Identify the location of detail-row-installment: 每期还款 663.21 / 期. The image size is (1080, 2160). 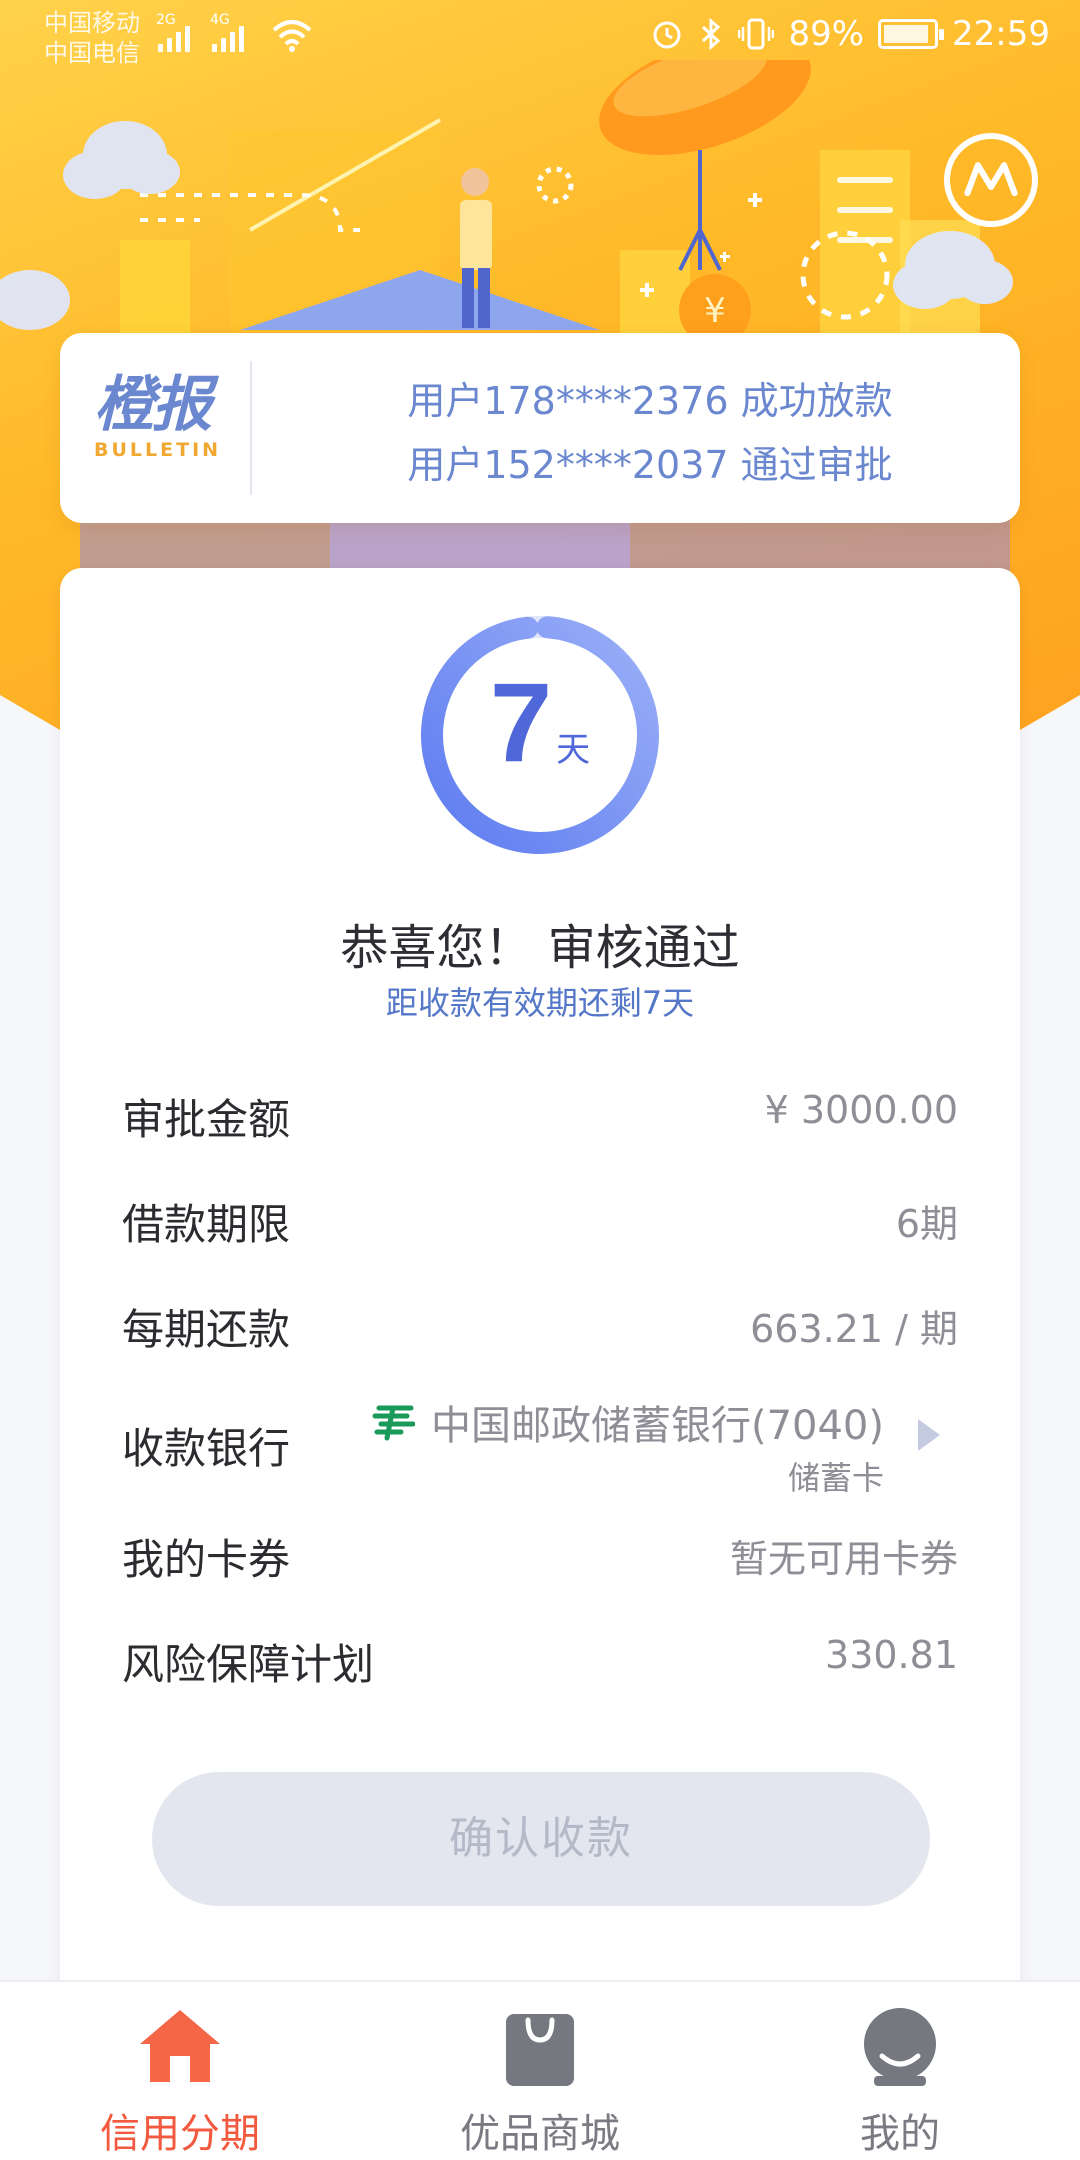
(540, 1320).